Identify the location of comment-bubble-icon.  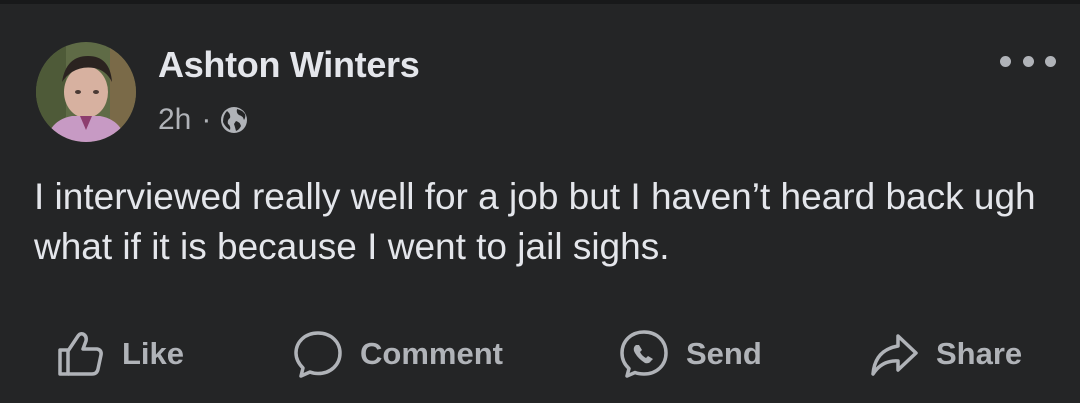
(318, 354).